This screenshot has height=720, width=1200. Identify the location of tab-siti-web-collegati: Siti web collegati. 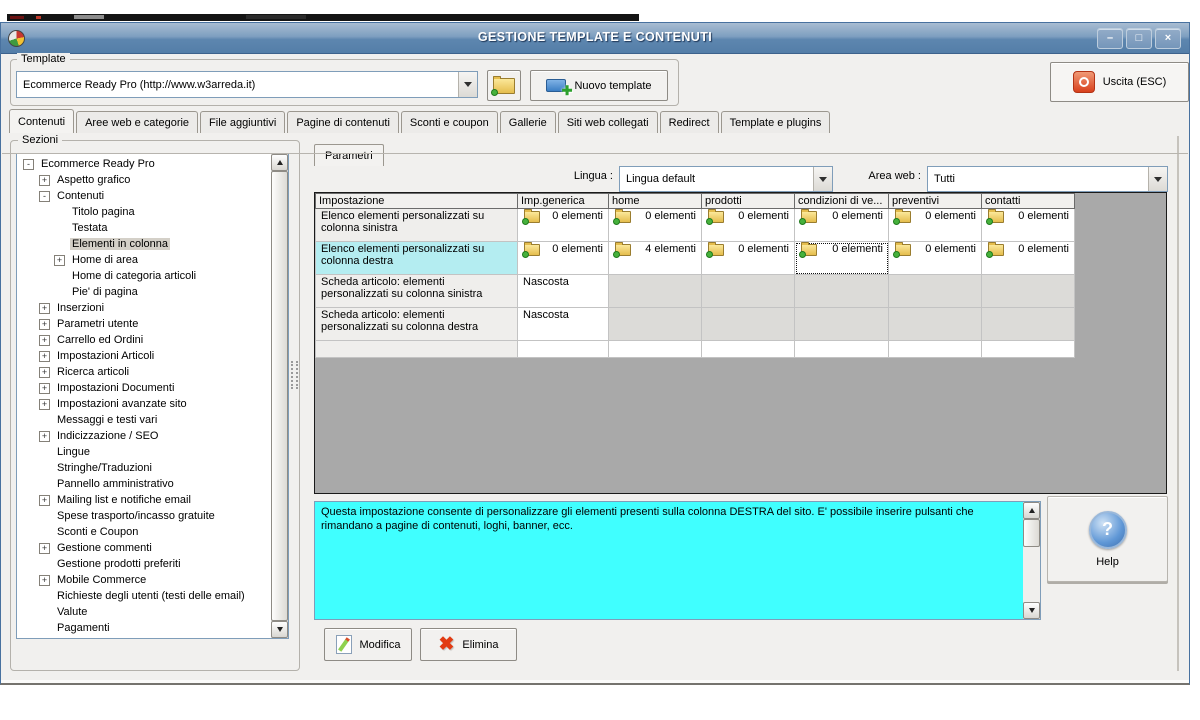
(607, 122).